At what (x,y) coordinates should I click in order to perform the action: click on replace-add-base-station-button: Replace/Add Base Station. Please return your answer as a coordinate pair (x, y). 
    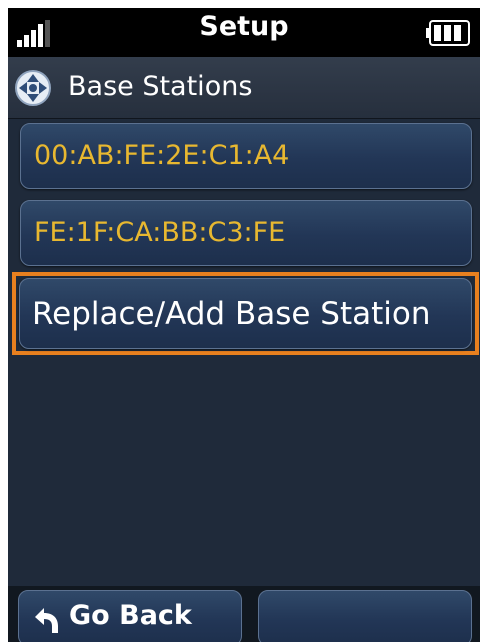
    Looking at the image, I should click on (245, 313).